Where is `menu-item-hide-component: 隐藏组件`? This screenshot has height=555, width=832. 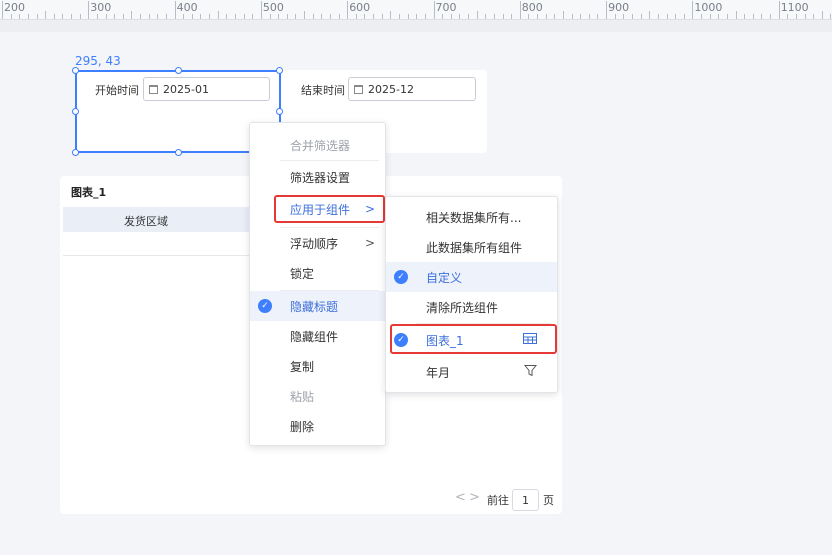 menu-item-hide-component: 隐藏组件 is located at coordinates (317, 336).